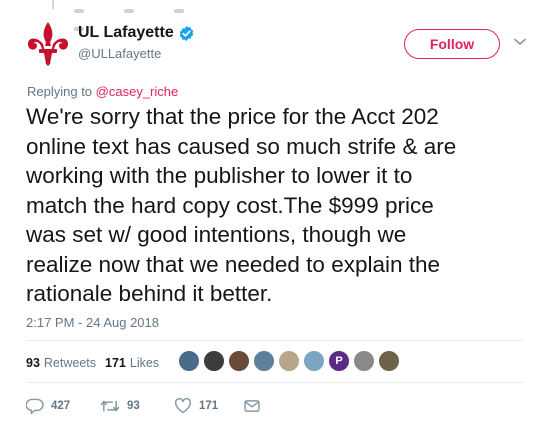  What do you see at coordinates (119, 53) in the screenshot?
I see `account-handle: @ULLafayette` at bounding box center [119, 53].